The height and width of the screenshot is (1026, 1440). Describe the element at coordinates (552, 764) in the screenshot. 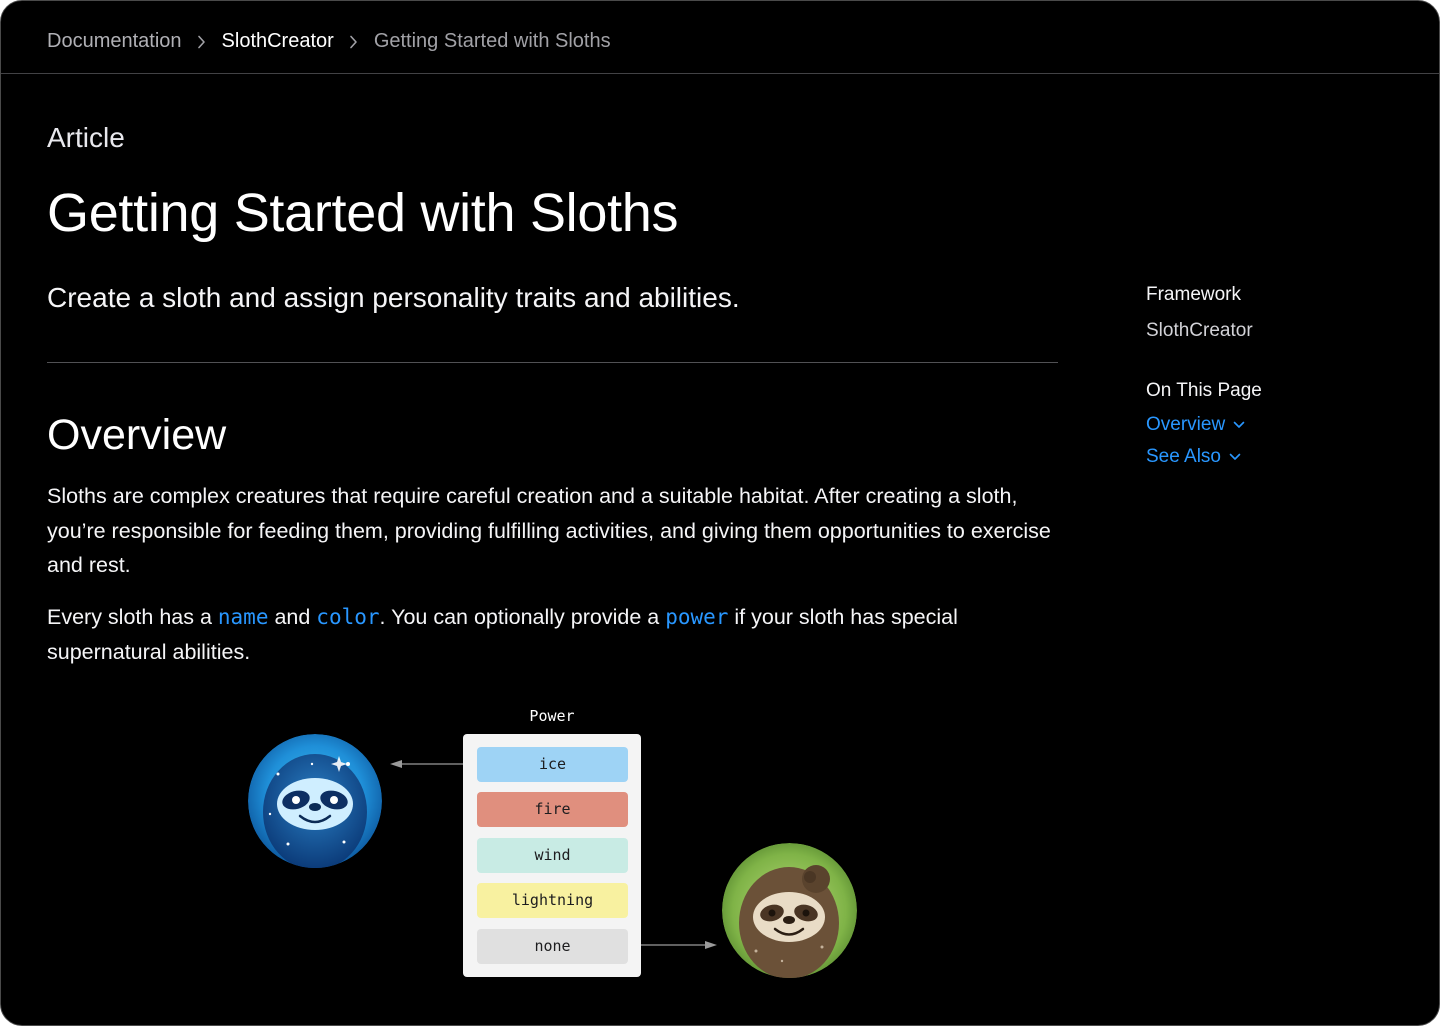

I see `power-option-ice: ice` at that location.